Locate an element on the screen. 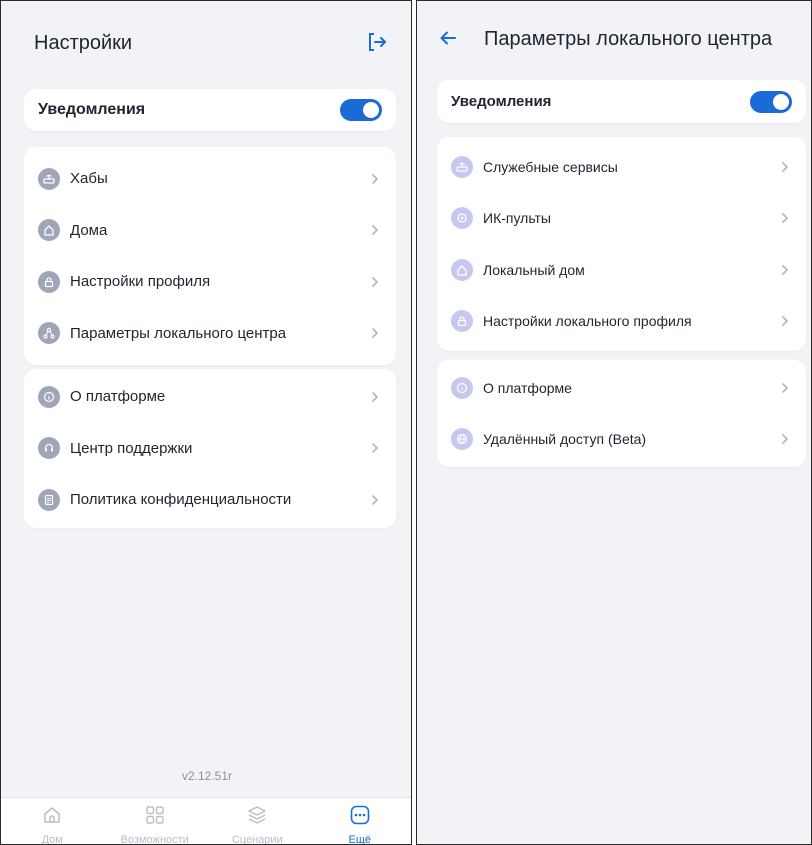 Image resolution: width=812 pixels, height=845 pixels. tab-label: Дом is located at coordinates (52, 839).